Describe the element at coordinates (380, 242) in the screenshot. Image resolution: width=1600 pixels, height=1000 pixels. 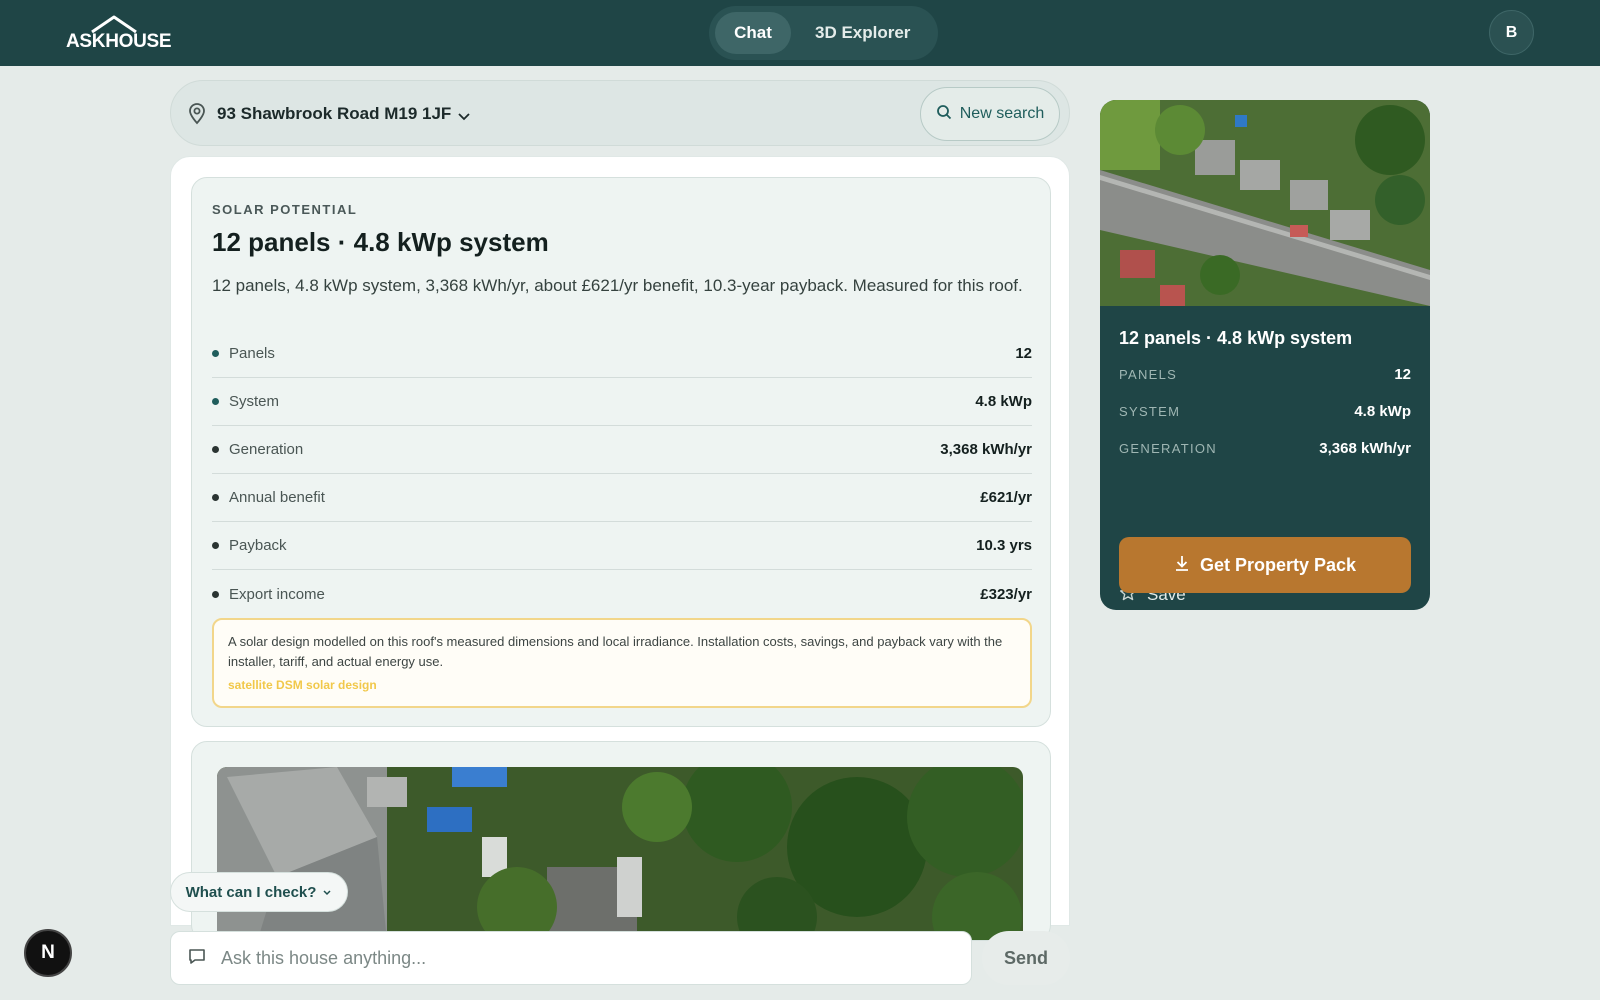
I see `card-title: 12 panels · 4.8 kWp system` at that location.